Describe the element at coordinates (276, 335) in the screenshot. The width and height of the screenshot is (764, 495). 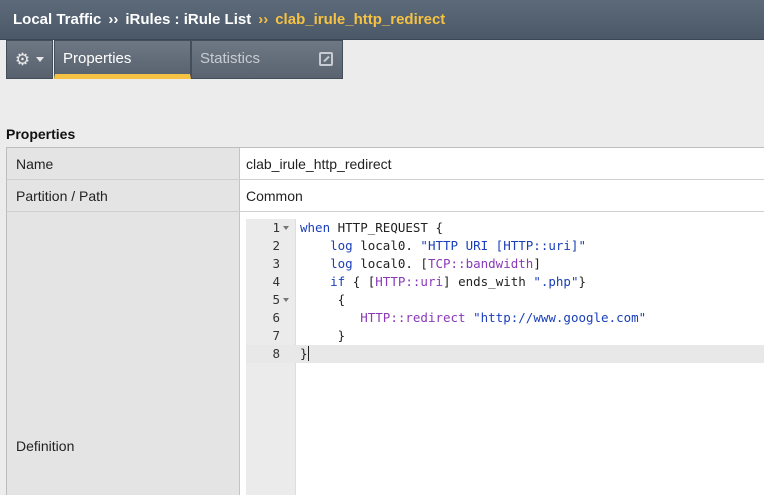
I see `line-number: 7` at that location.